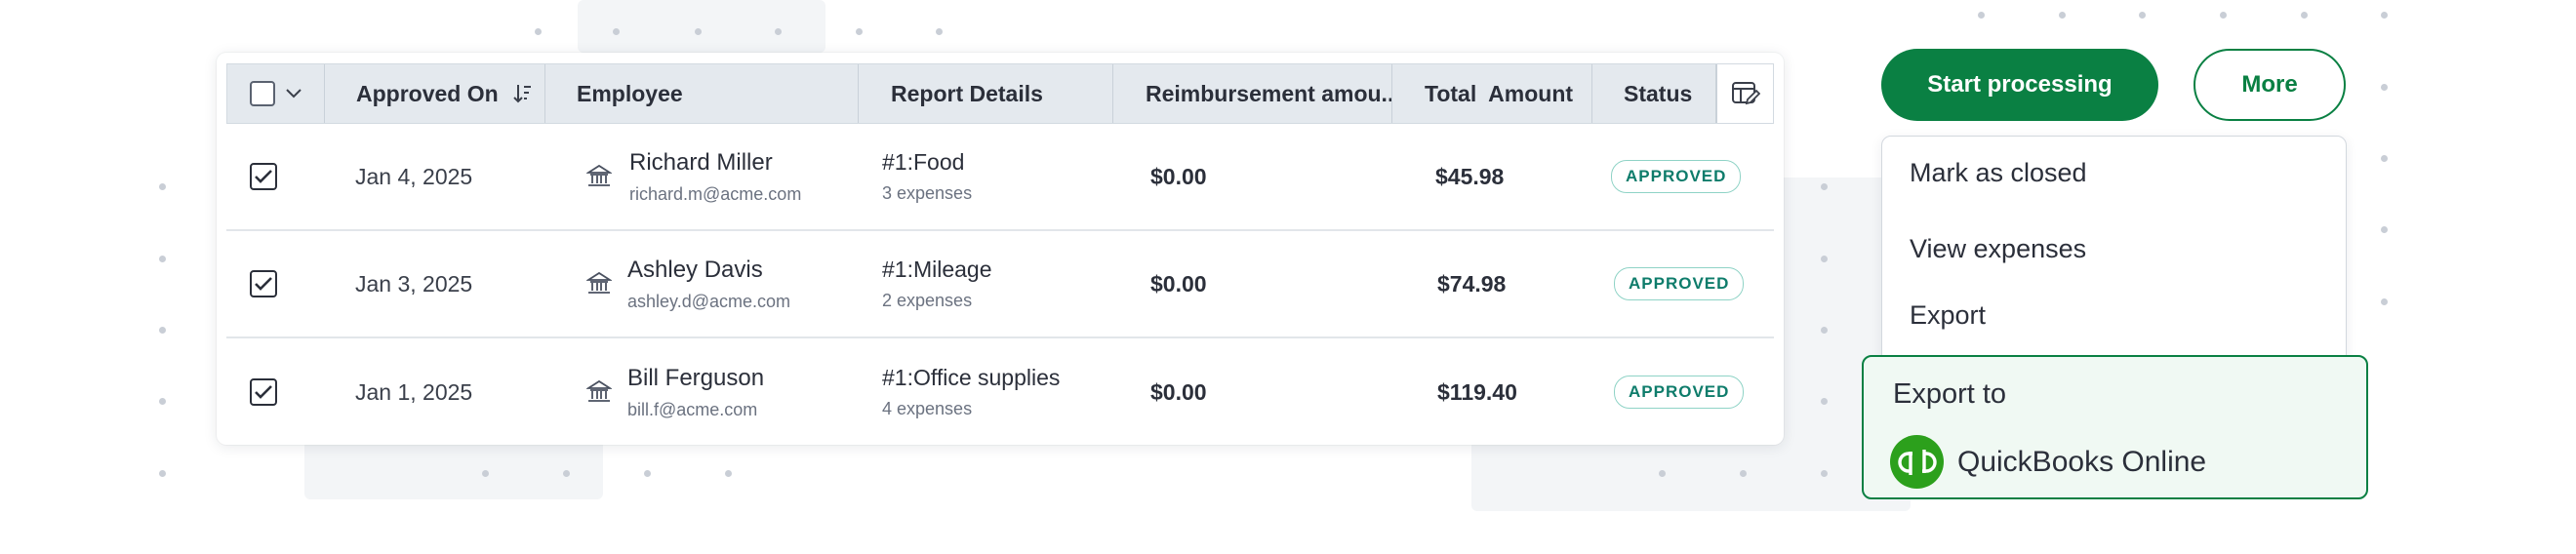 Image resolution: width=2576 pixels, height=554 pixels. I want to click on export-to-panel: Export to QuickBooks Online, so click(2115, 427).